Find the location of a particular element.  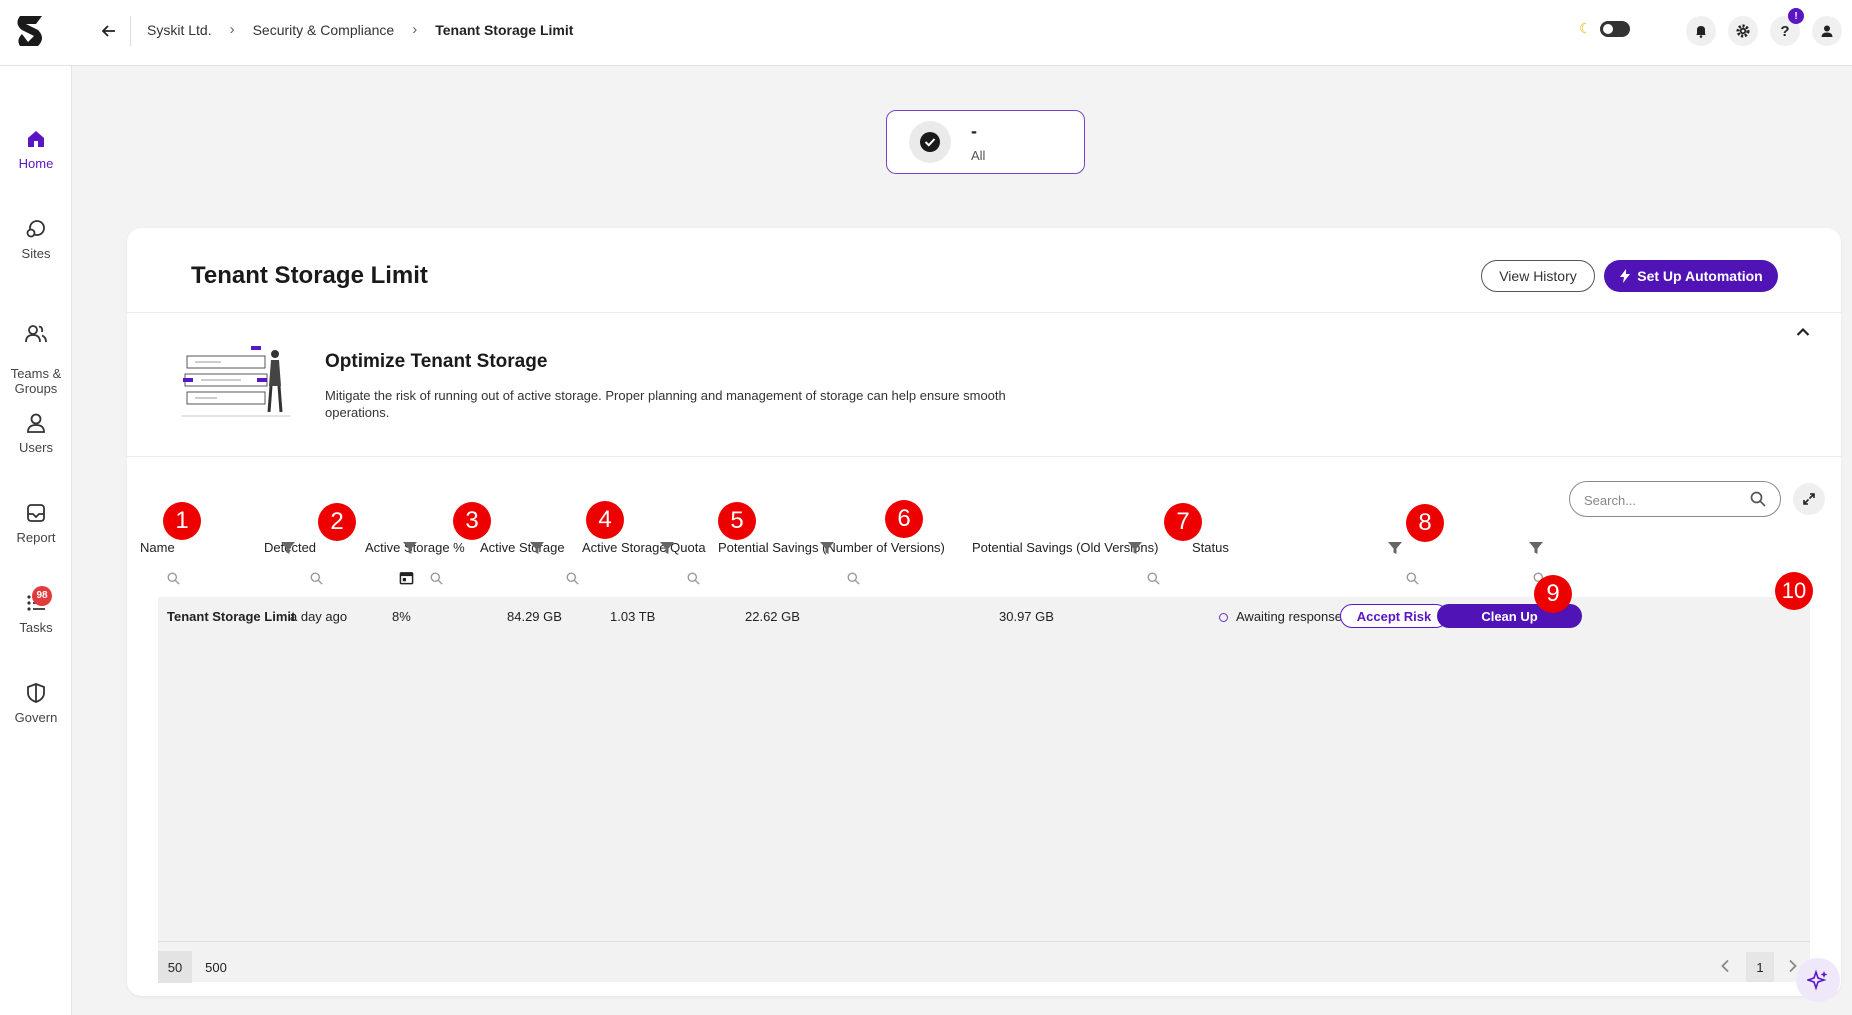

chevron-right-icon is located at coordinates (1793, 966).